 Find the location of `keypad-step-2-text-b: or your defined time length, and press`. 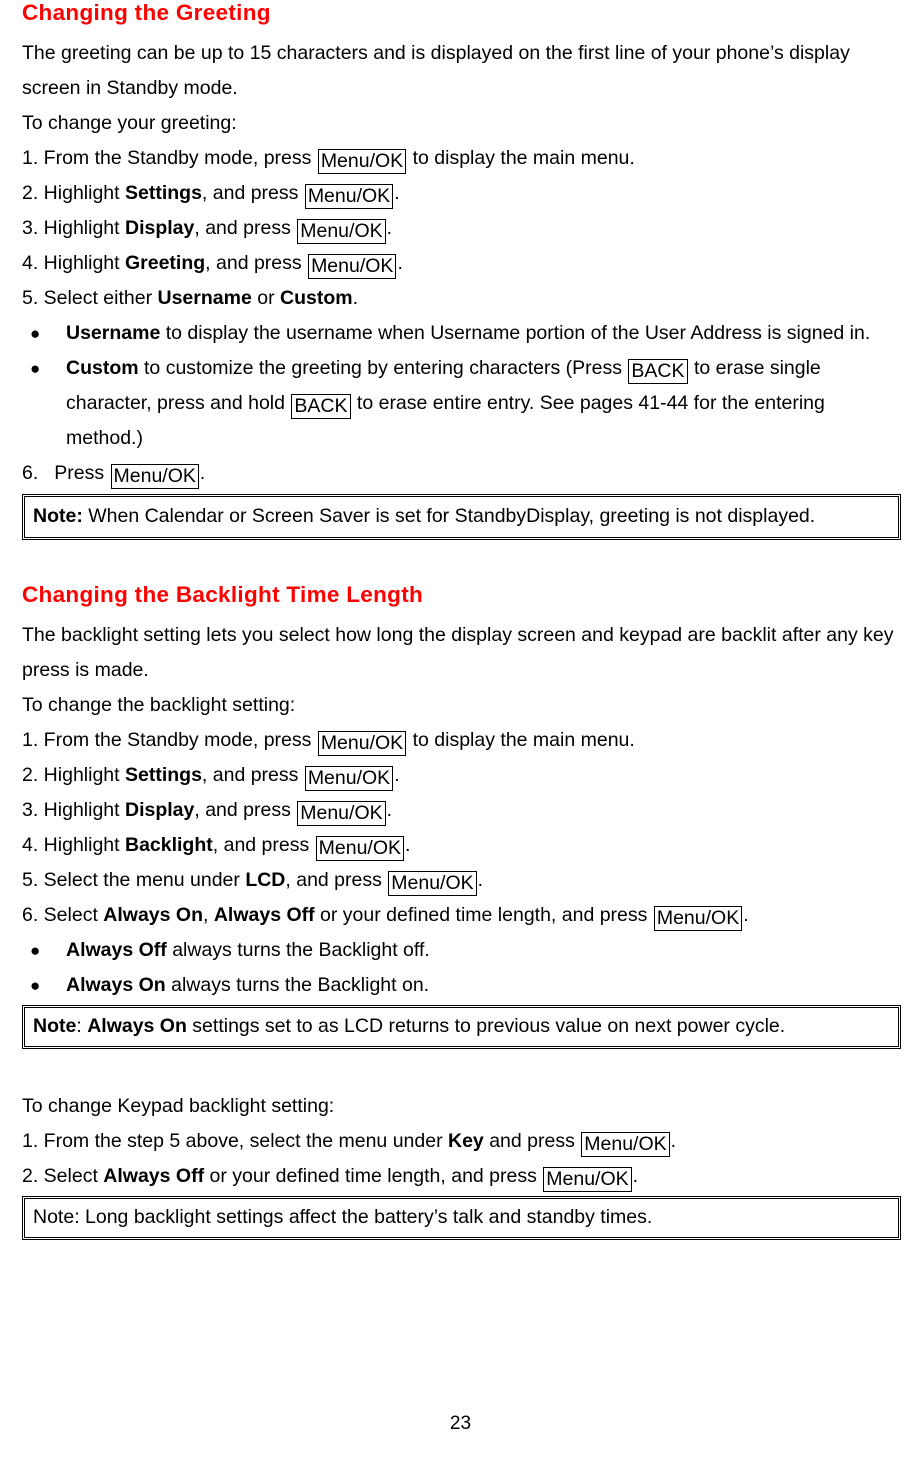

keypad-step-2-text-b: or your defined time length, and press is located at coordinates (373, 1176).